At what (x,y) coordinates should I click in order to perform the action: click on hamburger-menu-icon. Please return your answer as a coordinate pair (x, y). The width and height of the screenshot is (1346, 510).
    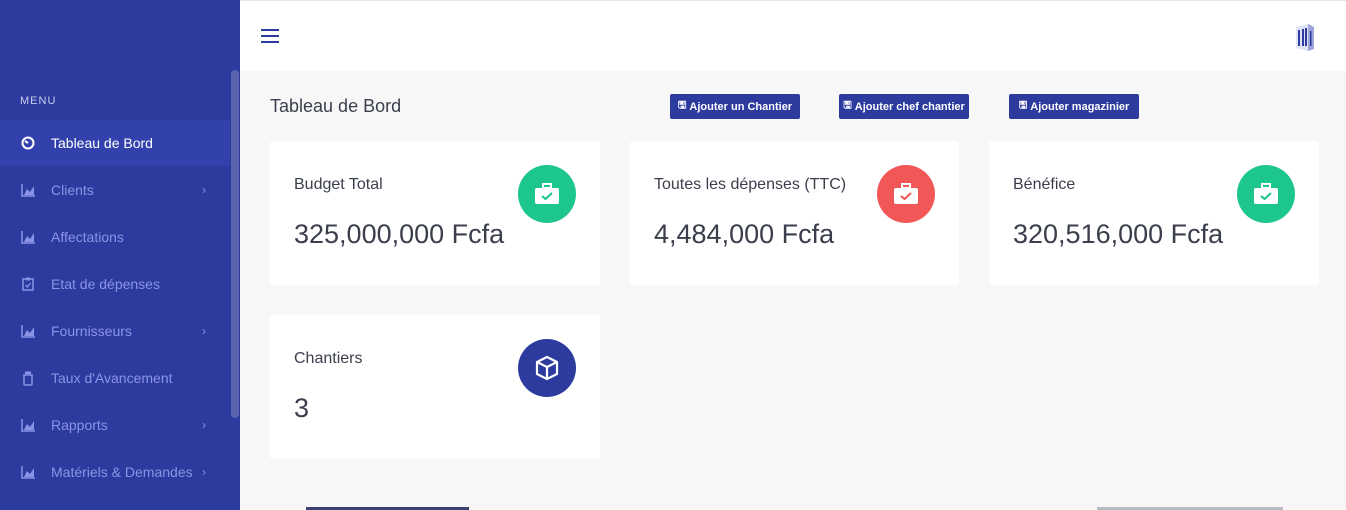
    Looking at the image, I should click on (270, 36).